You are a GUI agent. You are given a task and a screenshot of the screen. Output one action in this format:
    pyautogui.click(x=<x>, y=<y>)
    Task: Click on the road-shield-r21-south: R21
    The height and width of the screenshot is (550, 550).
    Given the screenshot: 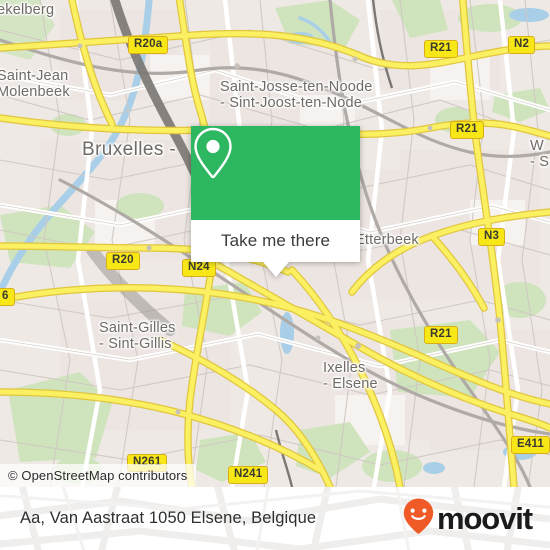 What is the action you would take?
    pyautogui.click(x=441, y=335)
    